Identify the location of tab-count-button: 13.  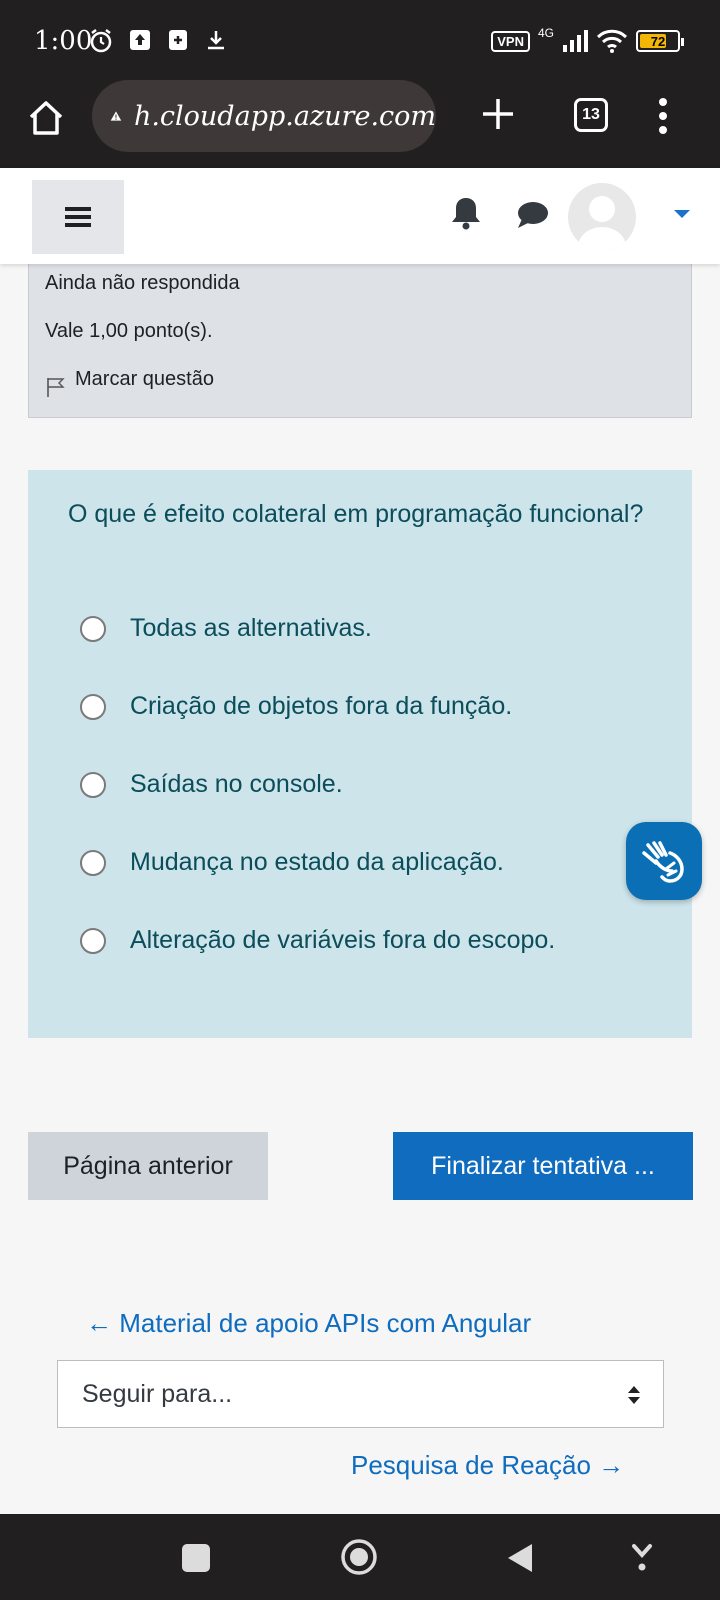
(591, 115).